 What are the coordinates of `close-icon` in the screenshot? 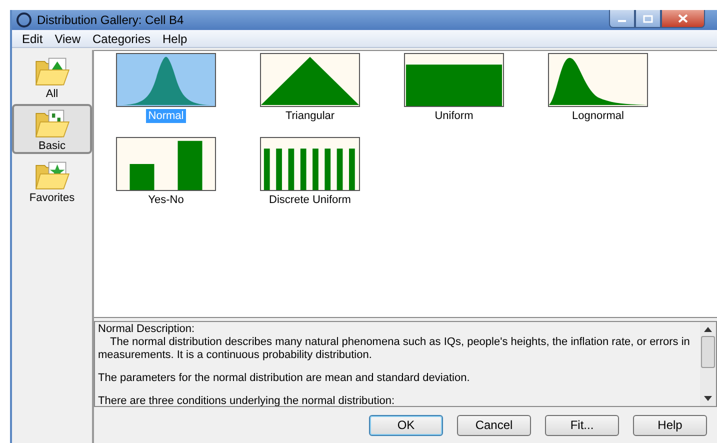 It's located at (683, 18).